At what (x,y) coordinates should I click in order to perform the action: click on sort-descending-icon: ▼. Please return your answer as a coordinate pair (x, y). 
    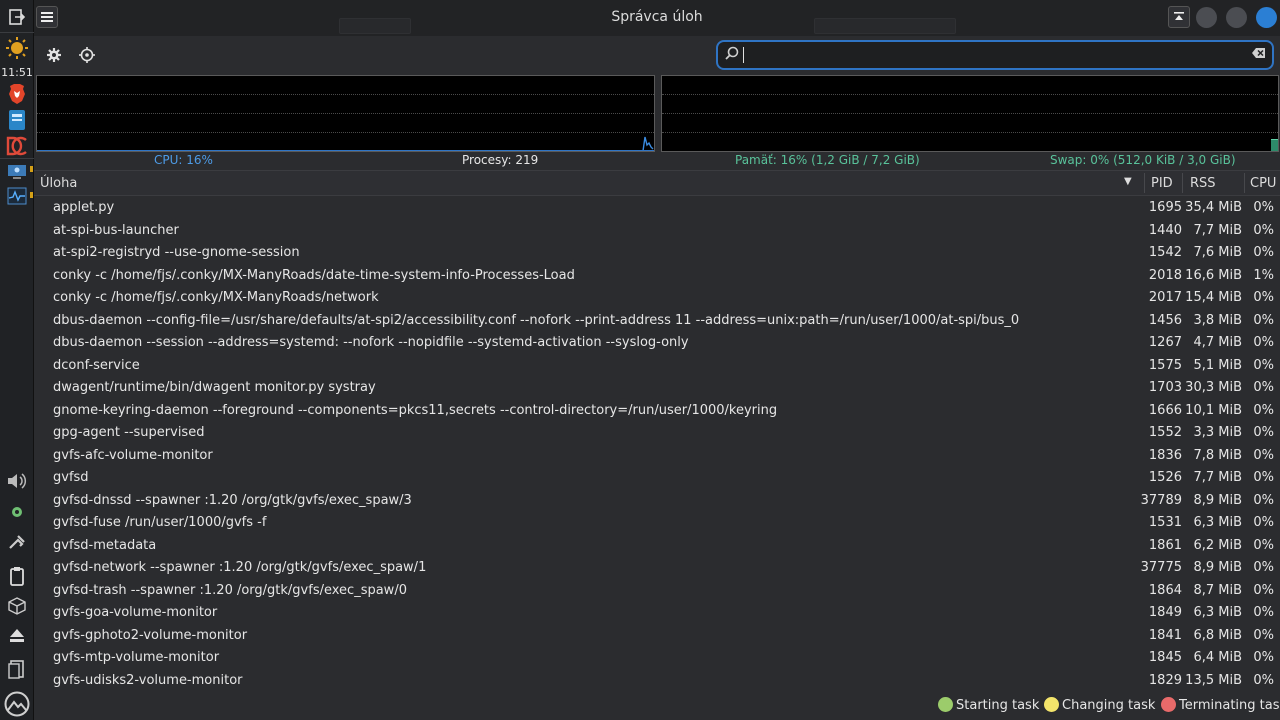
    Looking at the image, I should click on (1128, 181).